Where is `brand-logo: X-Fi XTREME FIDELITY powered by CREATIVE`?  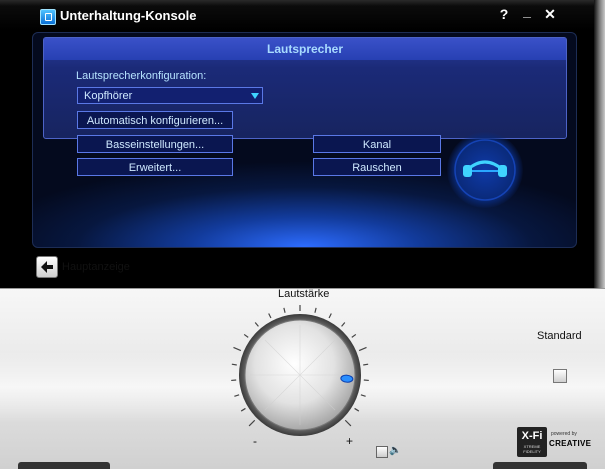 brand-logo: X-Fi XTREME FIDELITY powered by CREATIVE is located at coordinates (558, 442).